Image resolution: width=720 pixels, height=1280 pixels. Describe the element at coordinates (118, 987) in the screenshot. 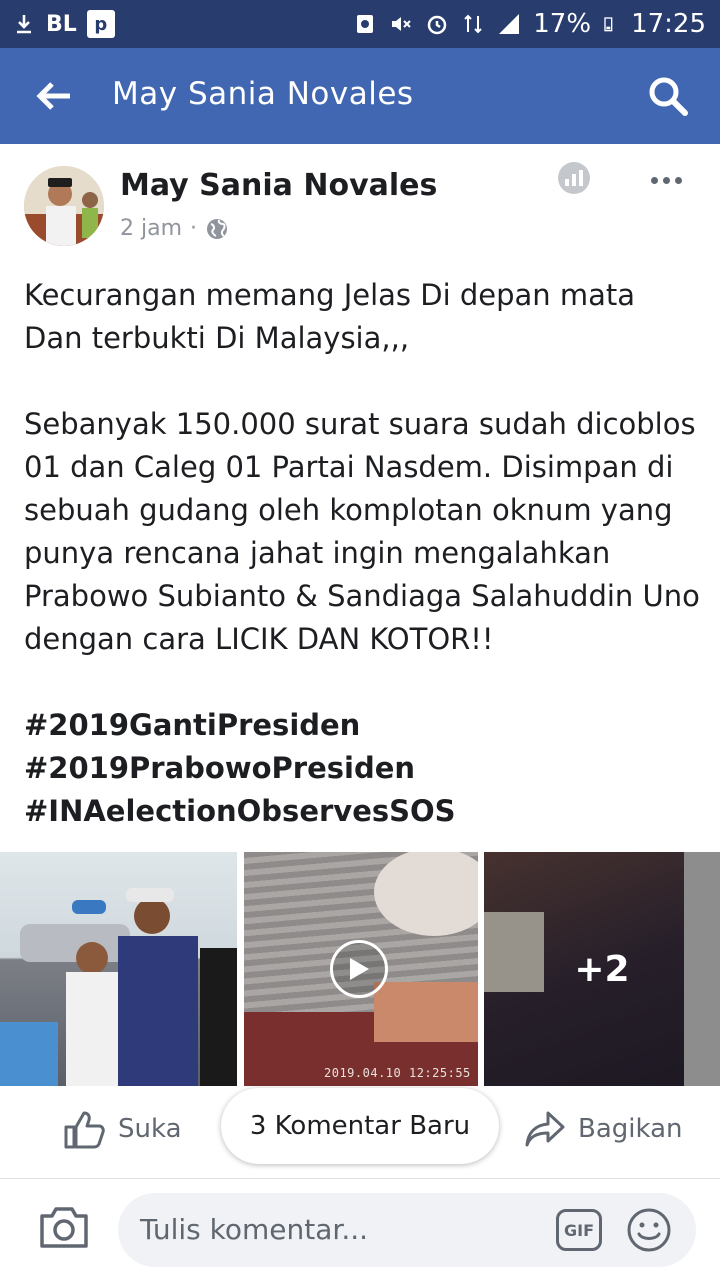

I see `photo-people-icon` at that location.